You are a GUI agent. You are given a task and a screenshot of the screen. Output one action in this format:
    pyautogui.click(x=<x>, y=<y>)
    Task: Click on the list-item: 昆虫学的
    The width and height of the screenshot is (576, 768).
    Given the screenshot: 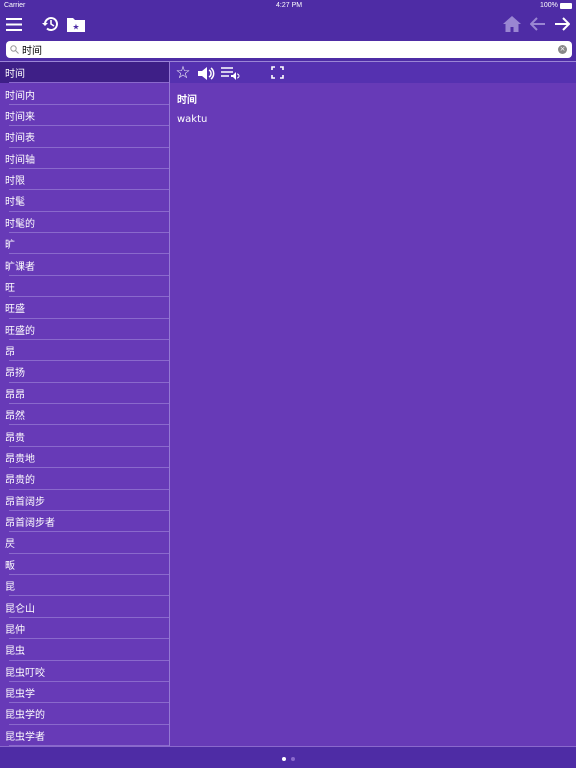 What is the action you would take?
    pyautogui.click(x=84, y=714)
    